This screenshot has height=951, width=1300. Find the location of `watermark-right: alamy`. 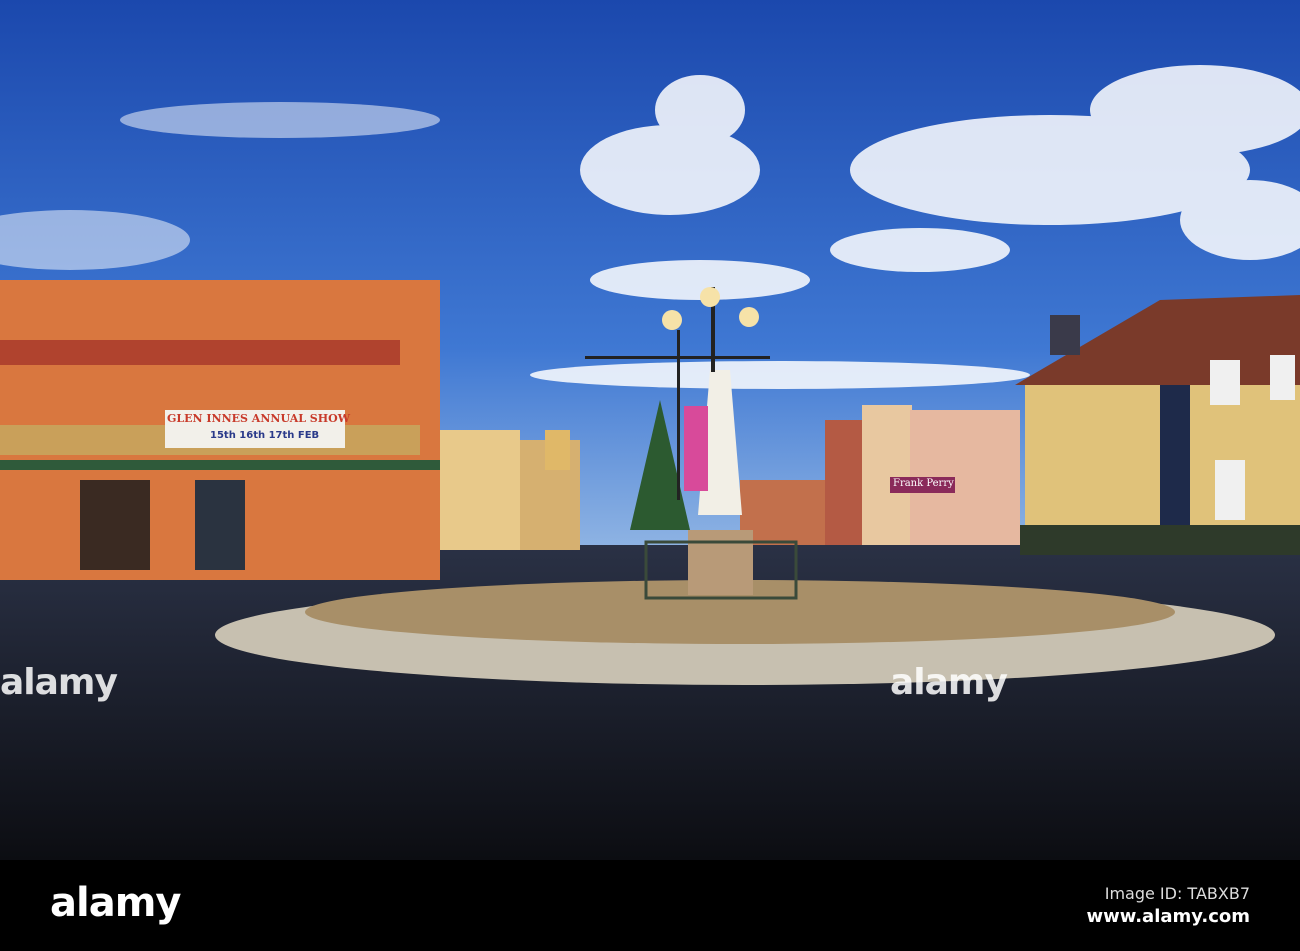

watermark-right: alamy is located at coordinates (949, 682).